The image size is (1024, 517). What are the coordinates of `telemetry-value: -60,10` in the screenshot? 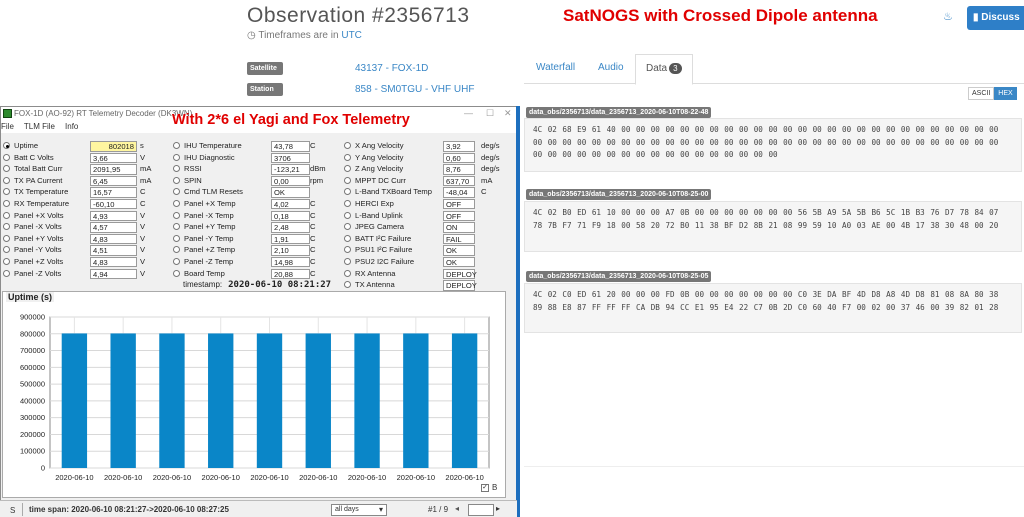 It's located at (113, 204).